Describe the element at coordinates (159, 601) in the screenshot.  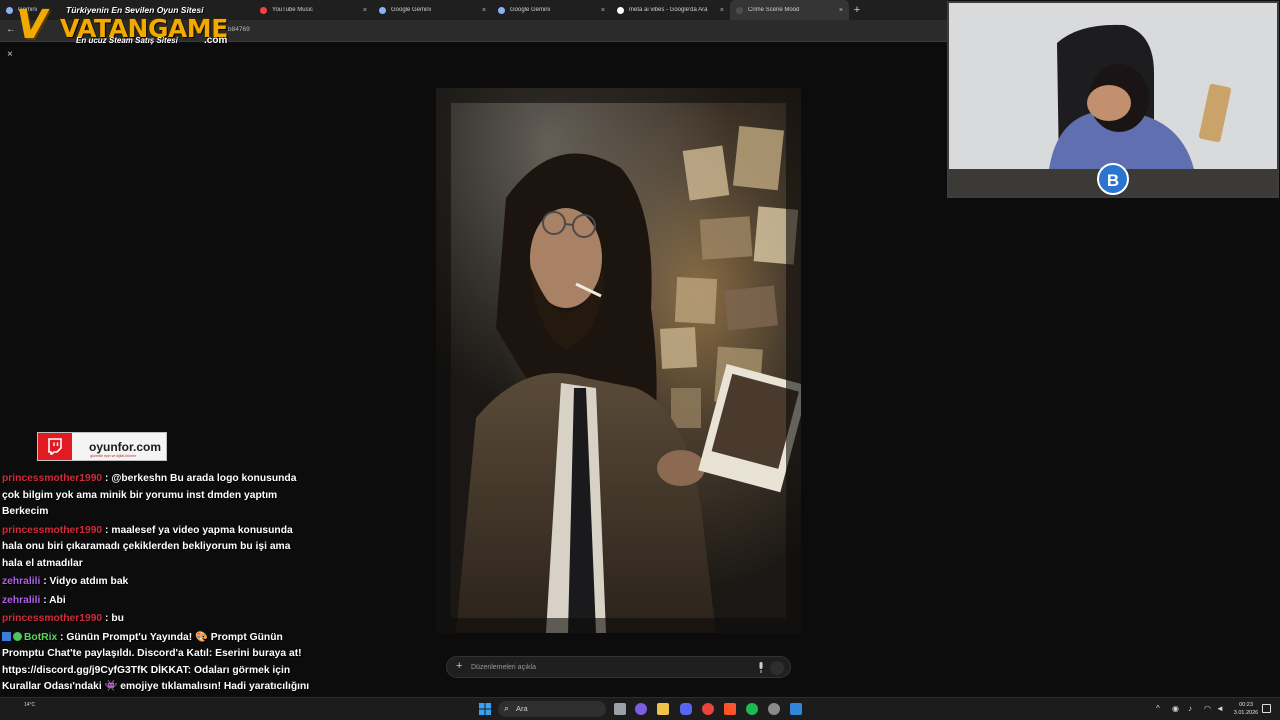
I see `chat-message: zehralili : Abi` at that location.